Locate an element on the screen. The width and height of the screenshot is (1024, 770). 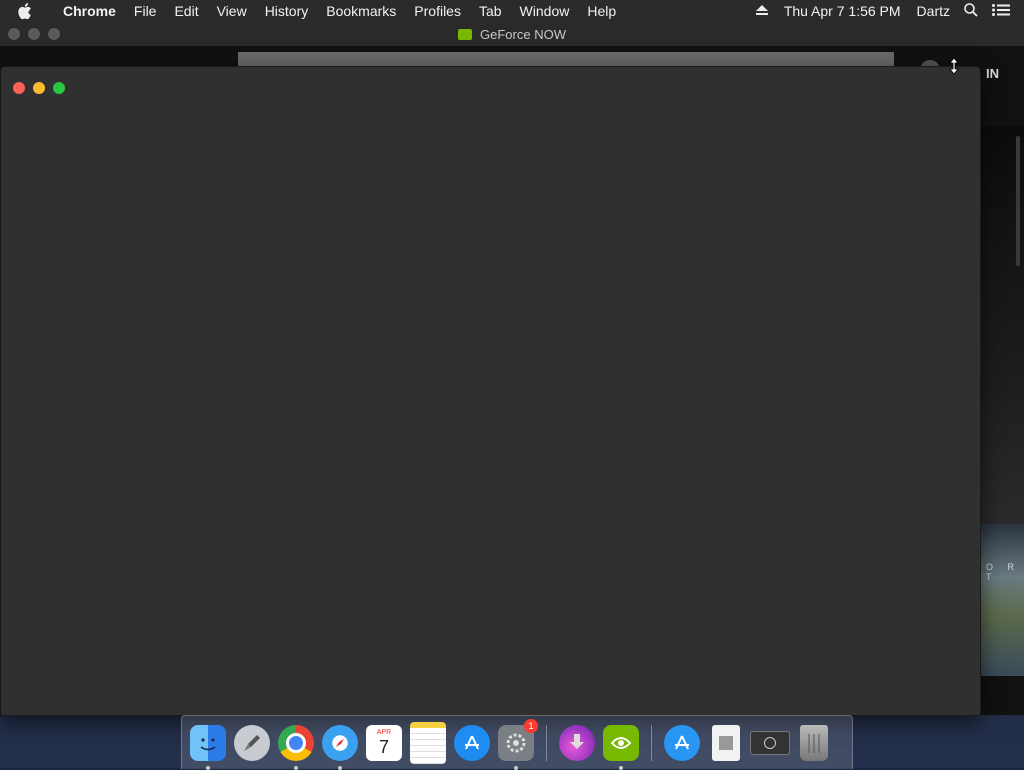
dock-chrome is located at coordinates (296, 746).